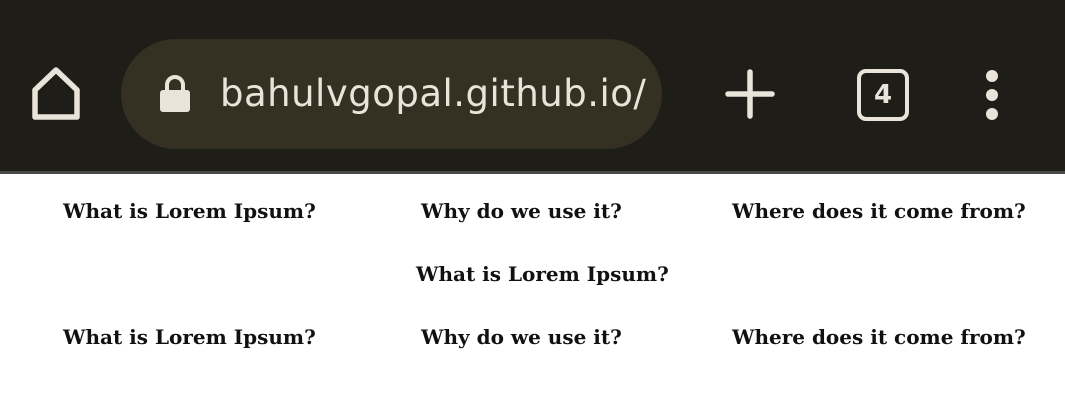 This screenshot has height=401, width=1065. What do you see at coordinates (433, 94) in the screenshot?
I see `url-text: bahulvgopal.github.io/` at bounding box center [433, 94].